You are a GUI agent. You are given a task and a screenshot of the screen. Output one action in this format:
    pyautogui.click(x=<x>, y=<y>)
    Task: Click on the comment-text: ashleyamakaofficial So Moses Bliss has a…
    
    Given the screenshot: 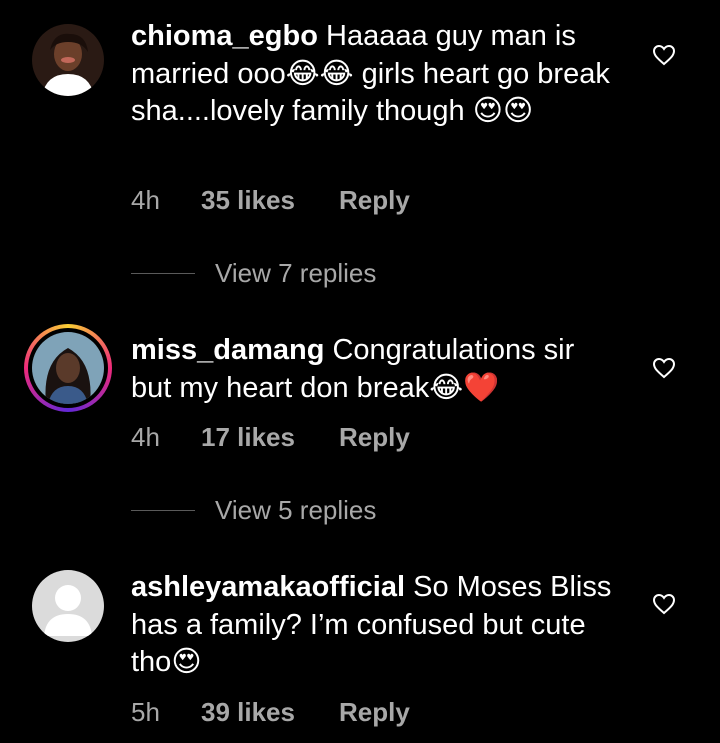 What is the action you would take?
    pyautogui.click(x=376, y=625)
    